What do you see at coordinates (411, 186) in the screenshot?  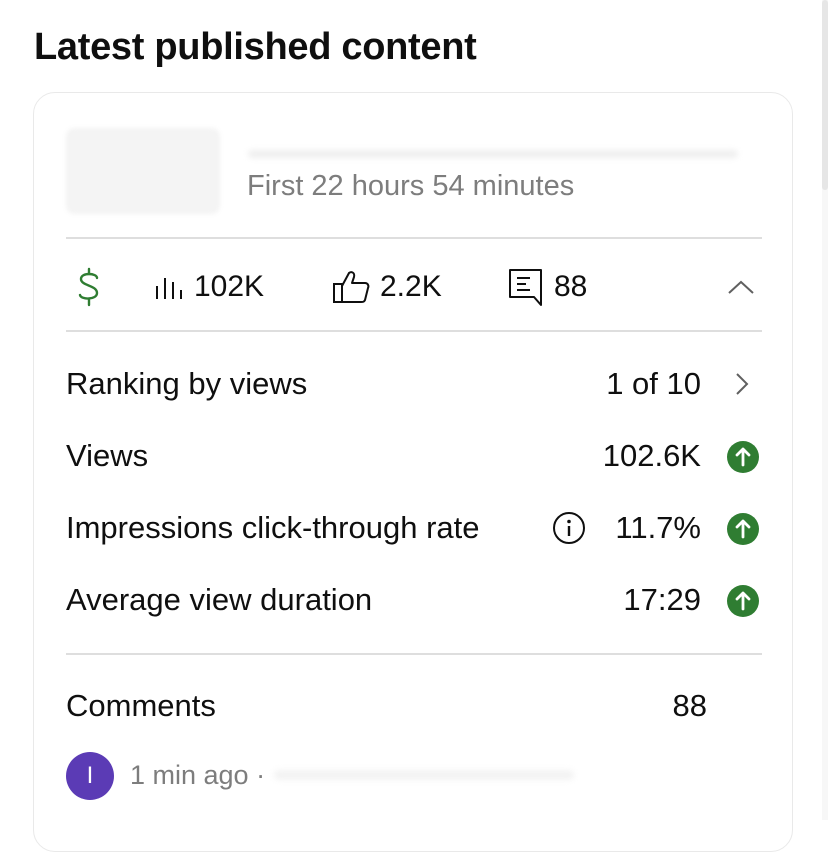 I see `video-meta: First 22 hours 54 minutes` at bounding box center [411, 186].